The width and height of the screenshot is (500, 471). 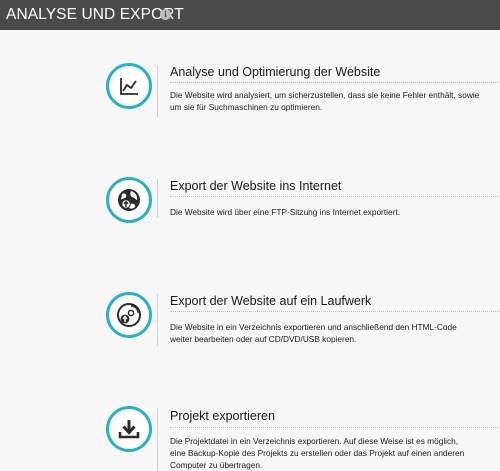 What do you see at coordinates (256, 186) in the screenshot?
I see `item-title: Export der Website ins Internet` at bounding box center [256, 186].